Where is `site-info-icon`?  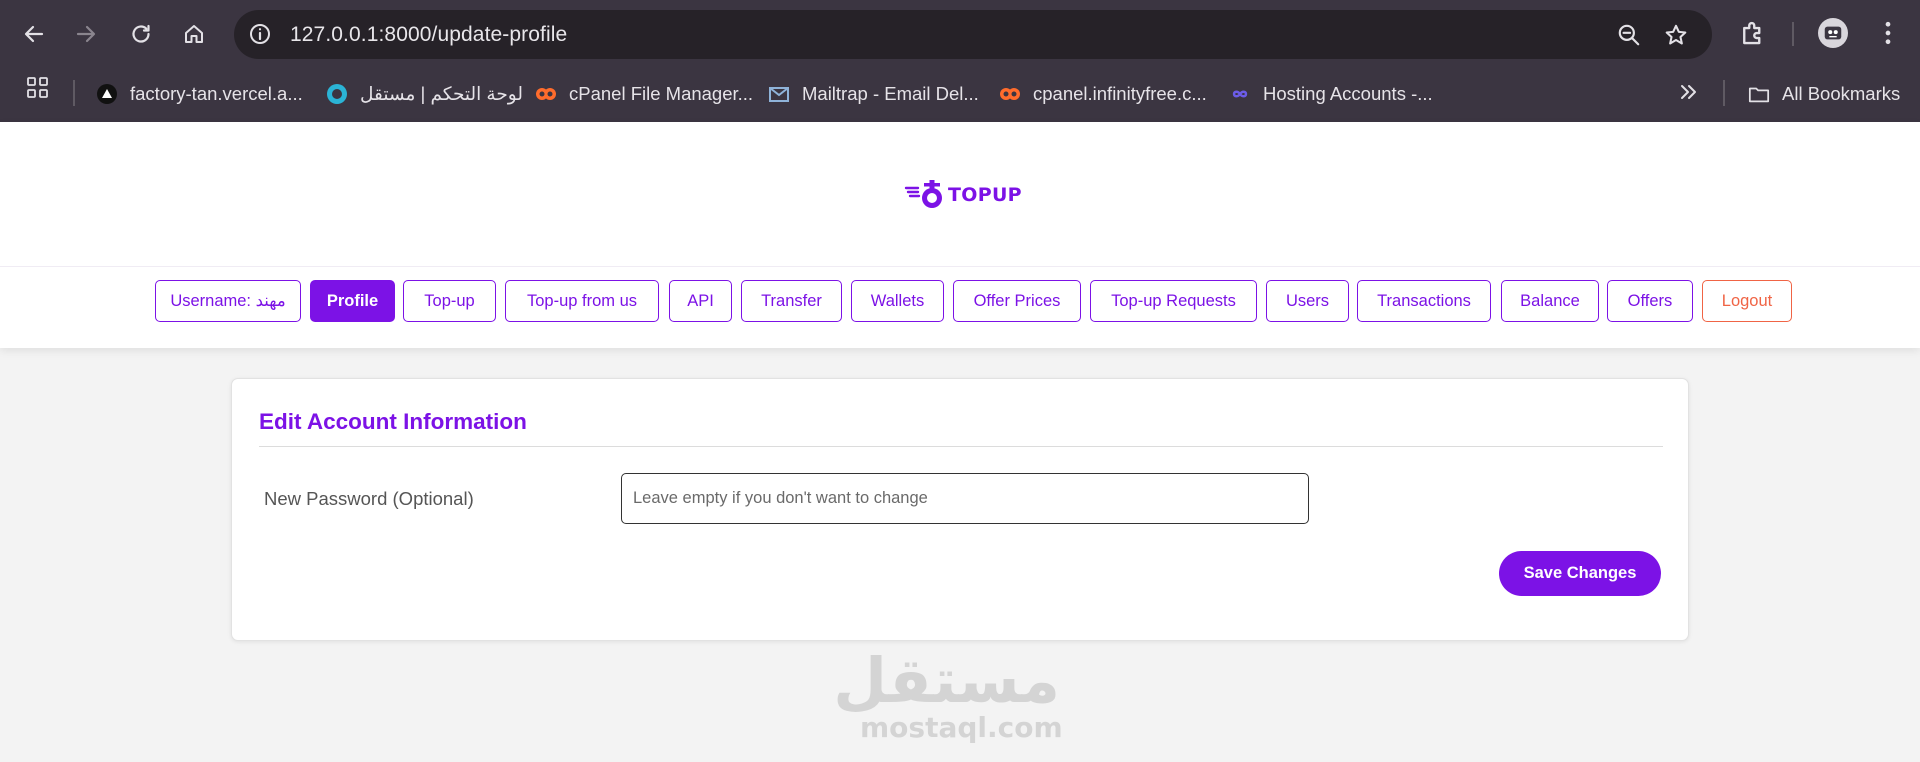 site-info-icon is located at coordinates (260, 34).